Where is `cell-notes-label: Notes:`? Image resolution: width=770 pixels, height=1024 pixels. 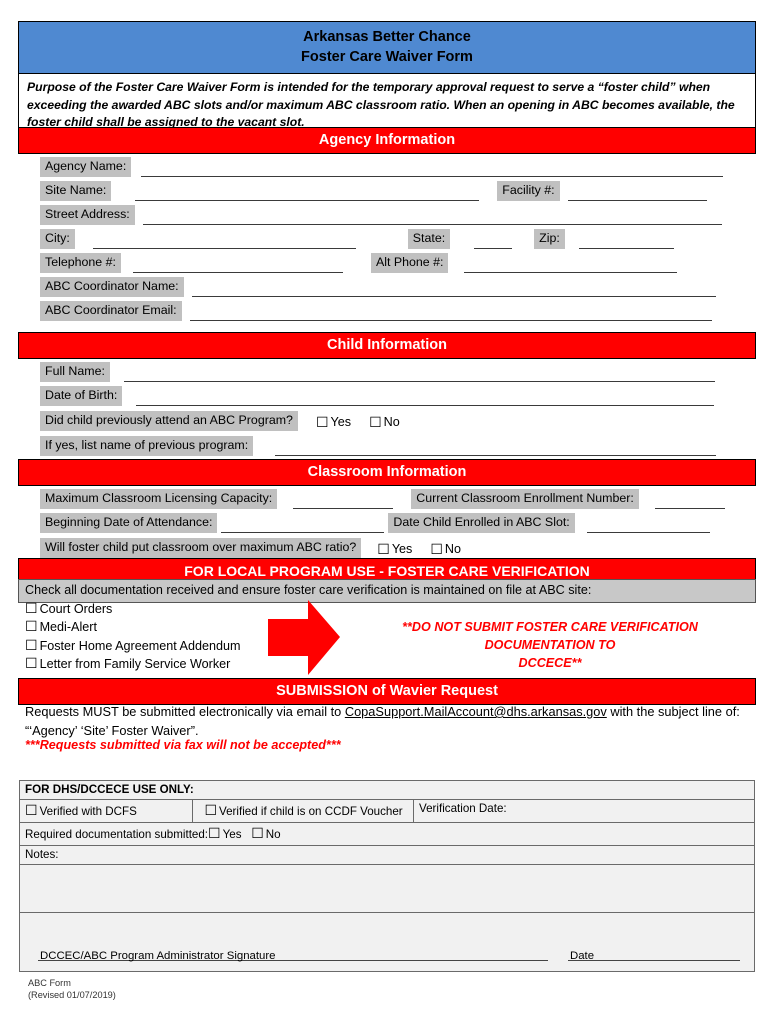 cell-notes-label: Notes: is located at coordinates (387, 855).